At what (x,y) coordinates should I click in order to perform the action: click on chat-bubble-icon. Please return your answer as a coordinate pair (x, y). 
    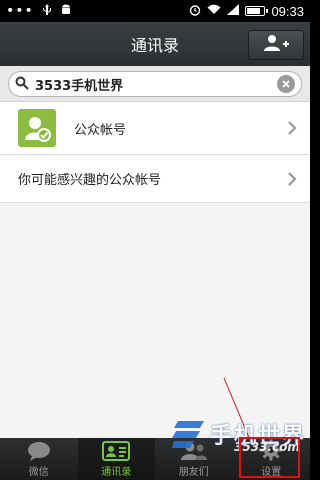
    Looking at the image, I should click on (38, 451).